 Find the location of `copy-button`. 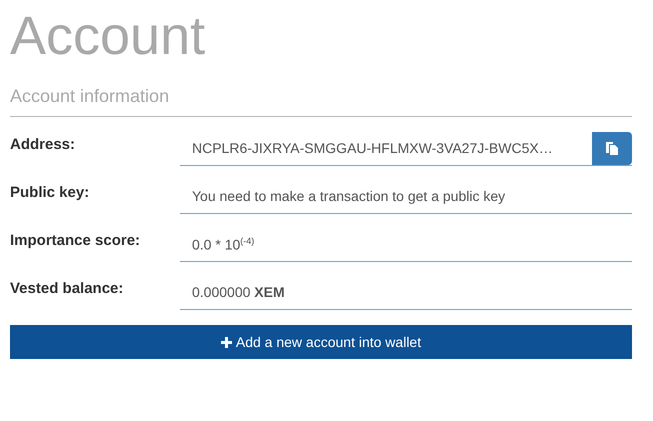

copy-button is located at coordinates (612, 148).